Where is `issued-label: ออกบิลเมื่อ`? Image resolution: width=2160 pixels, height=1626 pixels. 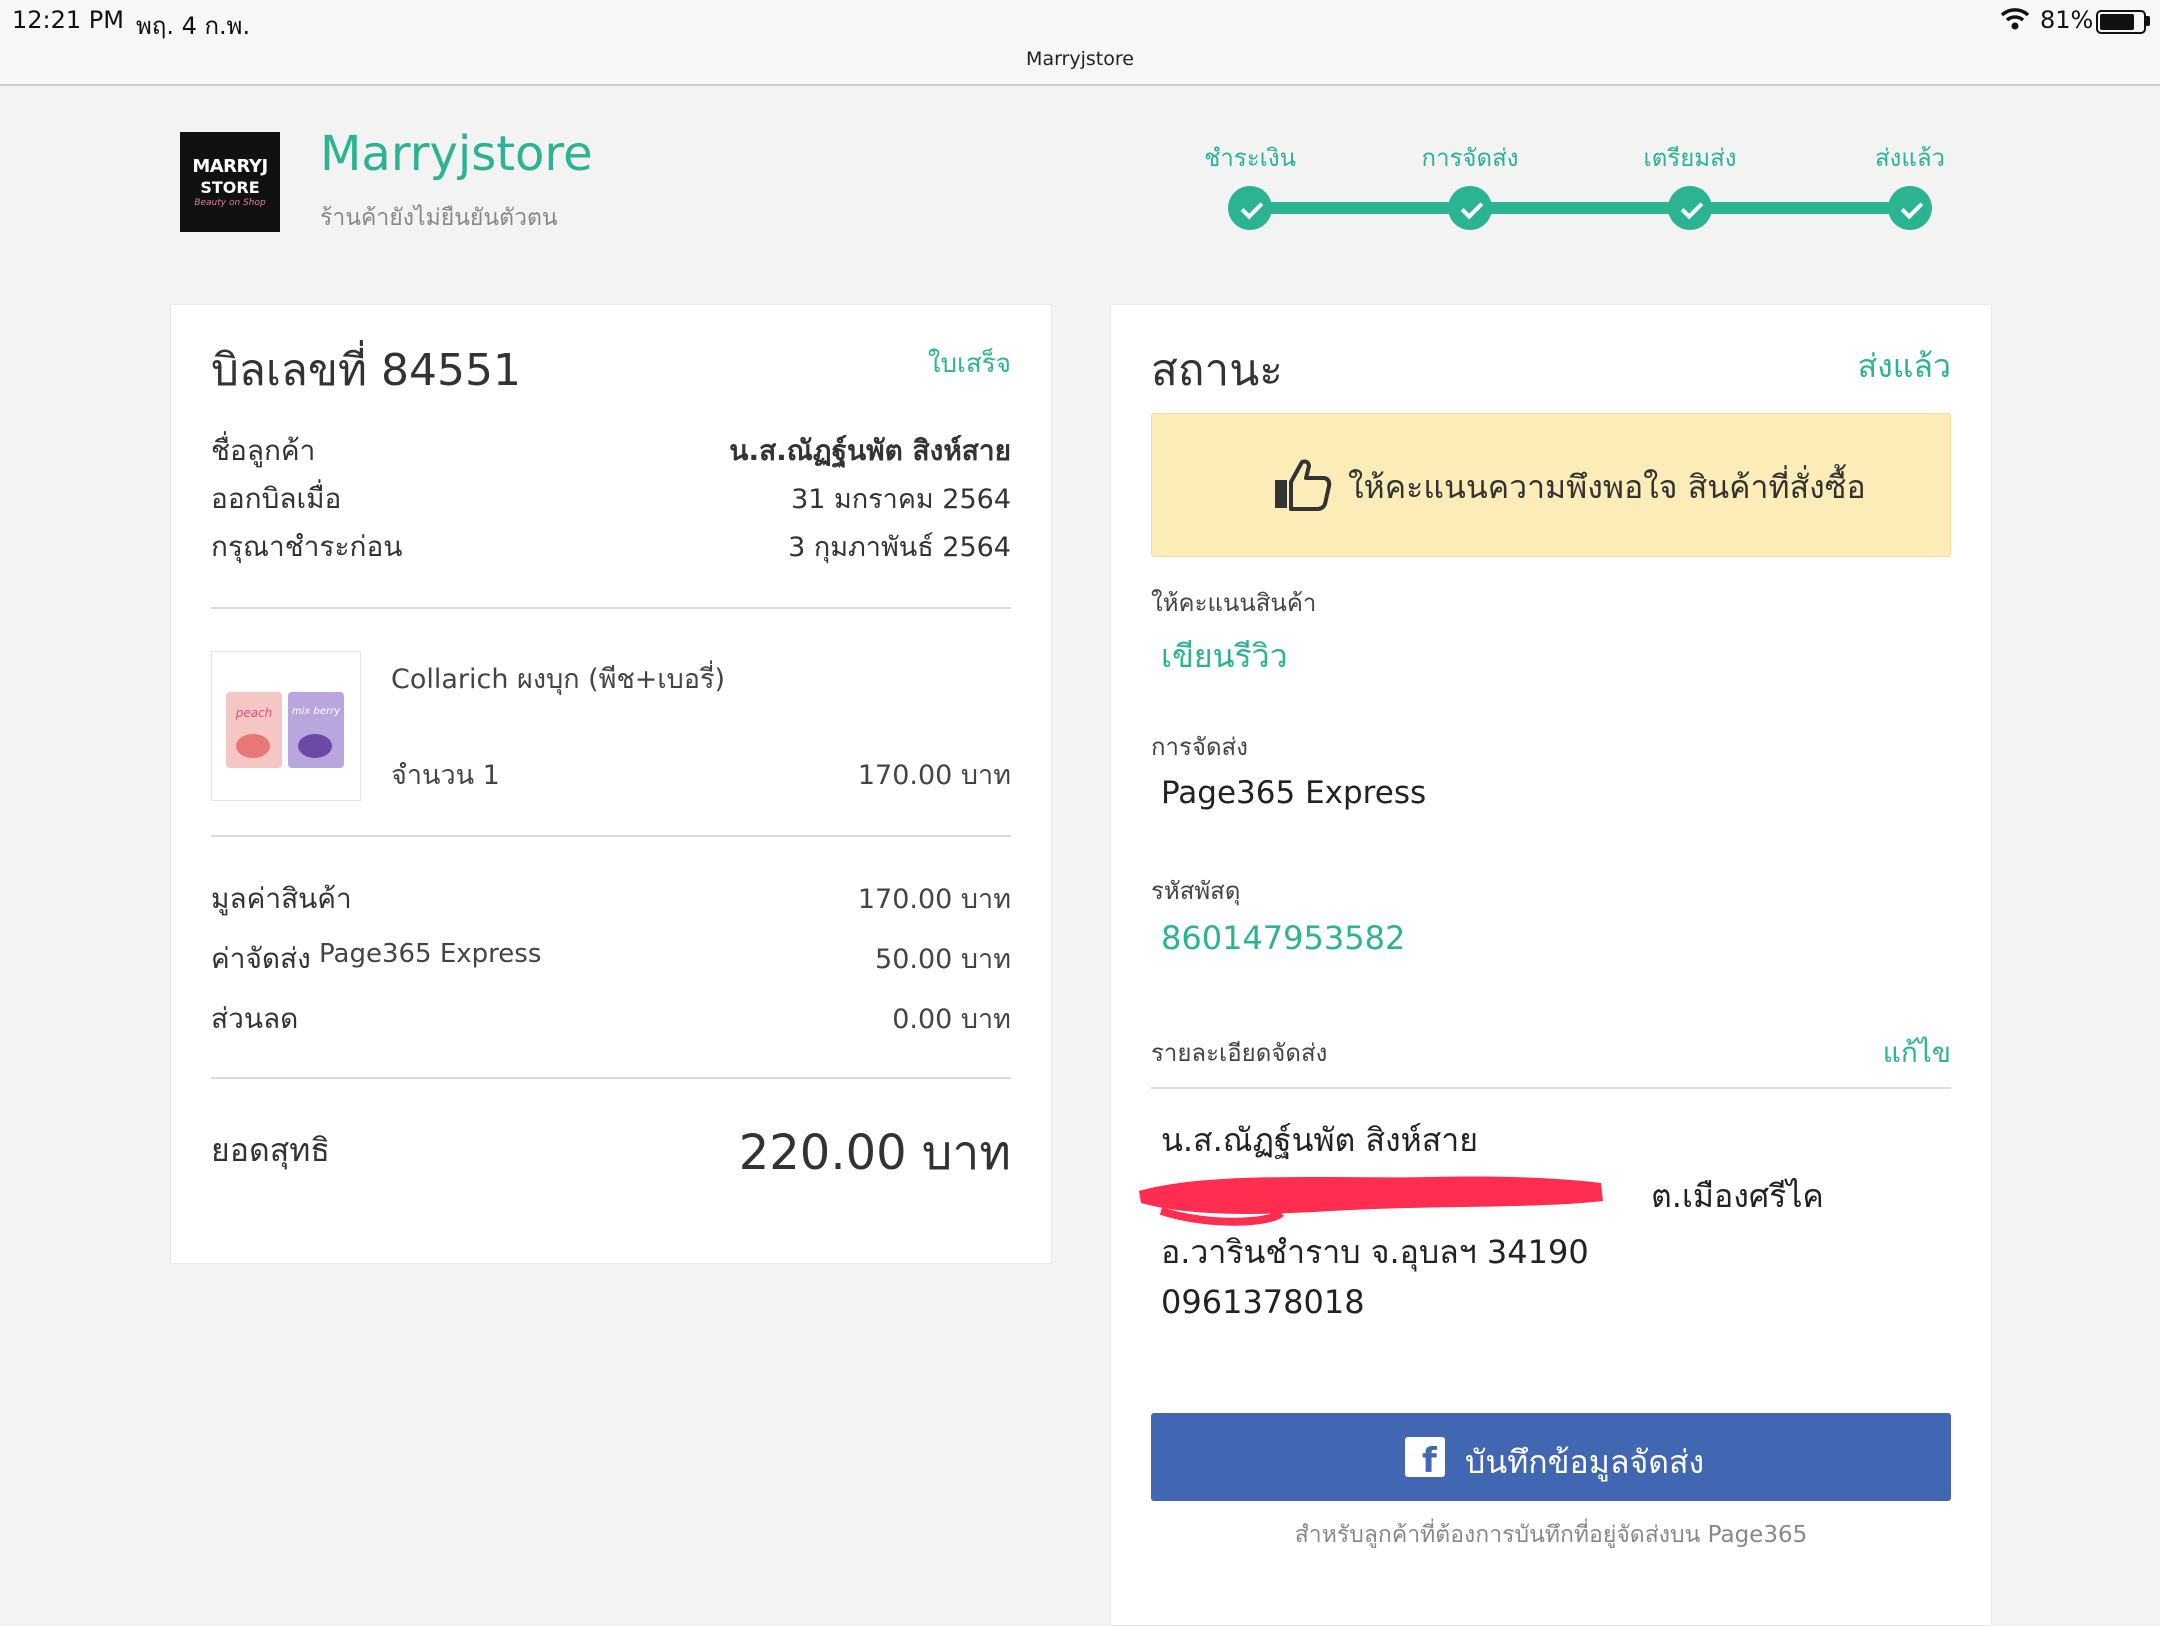
issued-label: ออกบิลเมื่อ is located at coordinates (276, 498).